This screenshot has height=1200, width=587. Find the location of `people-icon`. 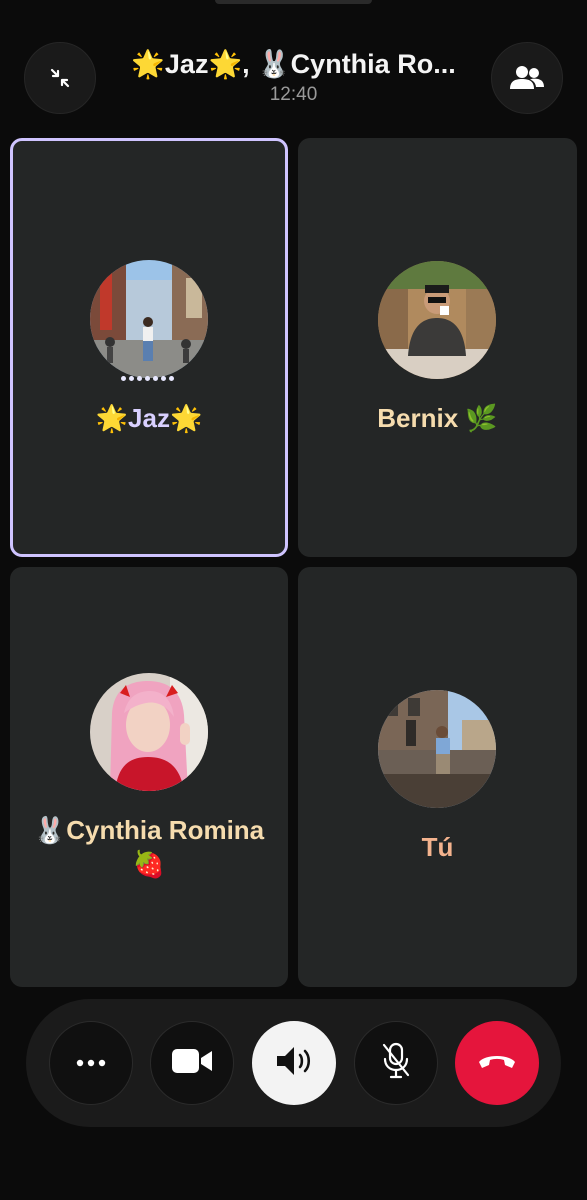

people-icon is located at coordinates (527, 78).